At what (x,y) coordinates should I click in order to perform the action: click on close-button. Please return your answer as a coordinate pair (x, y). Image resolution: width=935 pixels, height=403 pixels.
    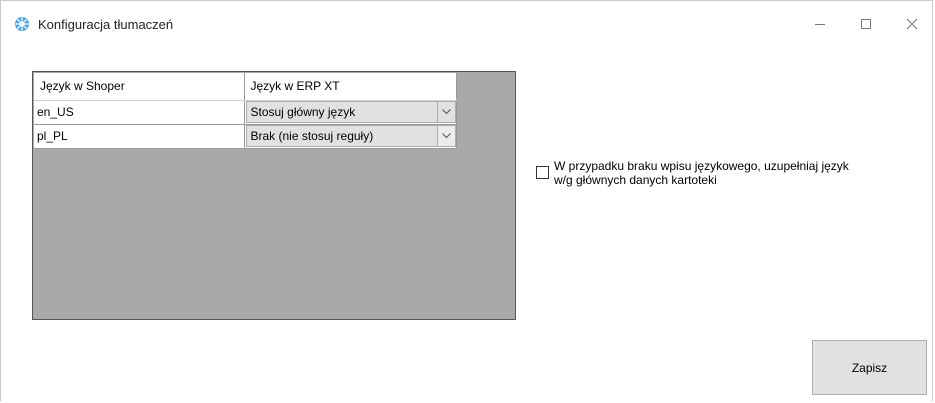
    Looking at the image, I should click on (912, 24).